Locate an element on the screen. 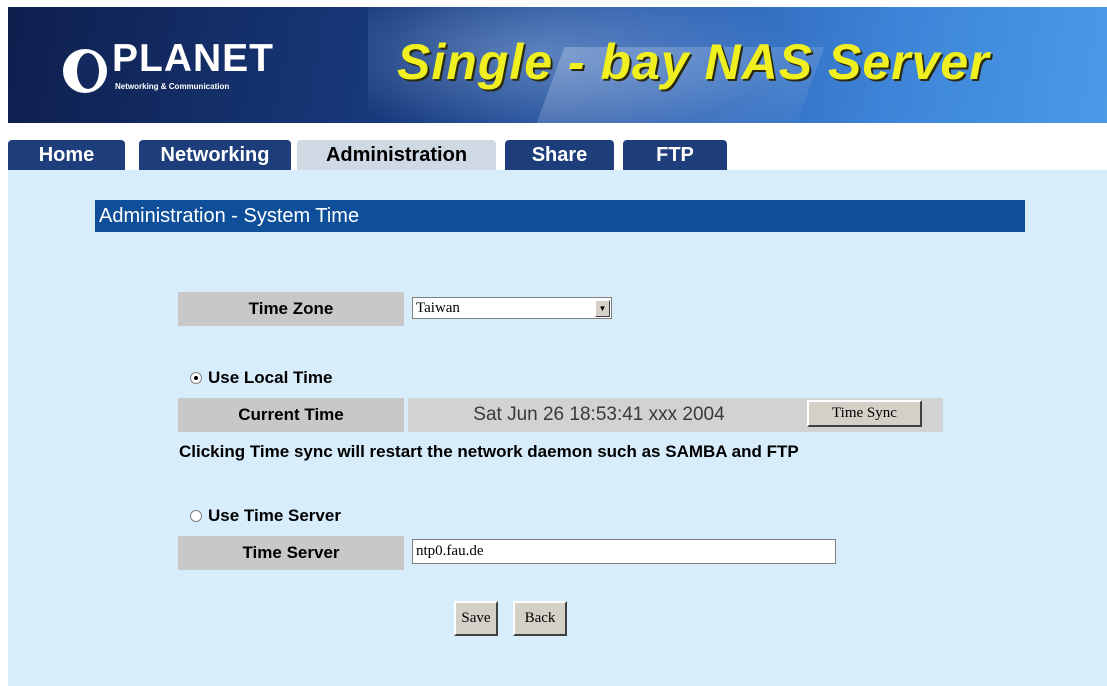  product-title: Single - bay NAS Server is located at coordinates (693, 62).